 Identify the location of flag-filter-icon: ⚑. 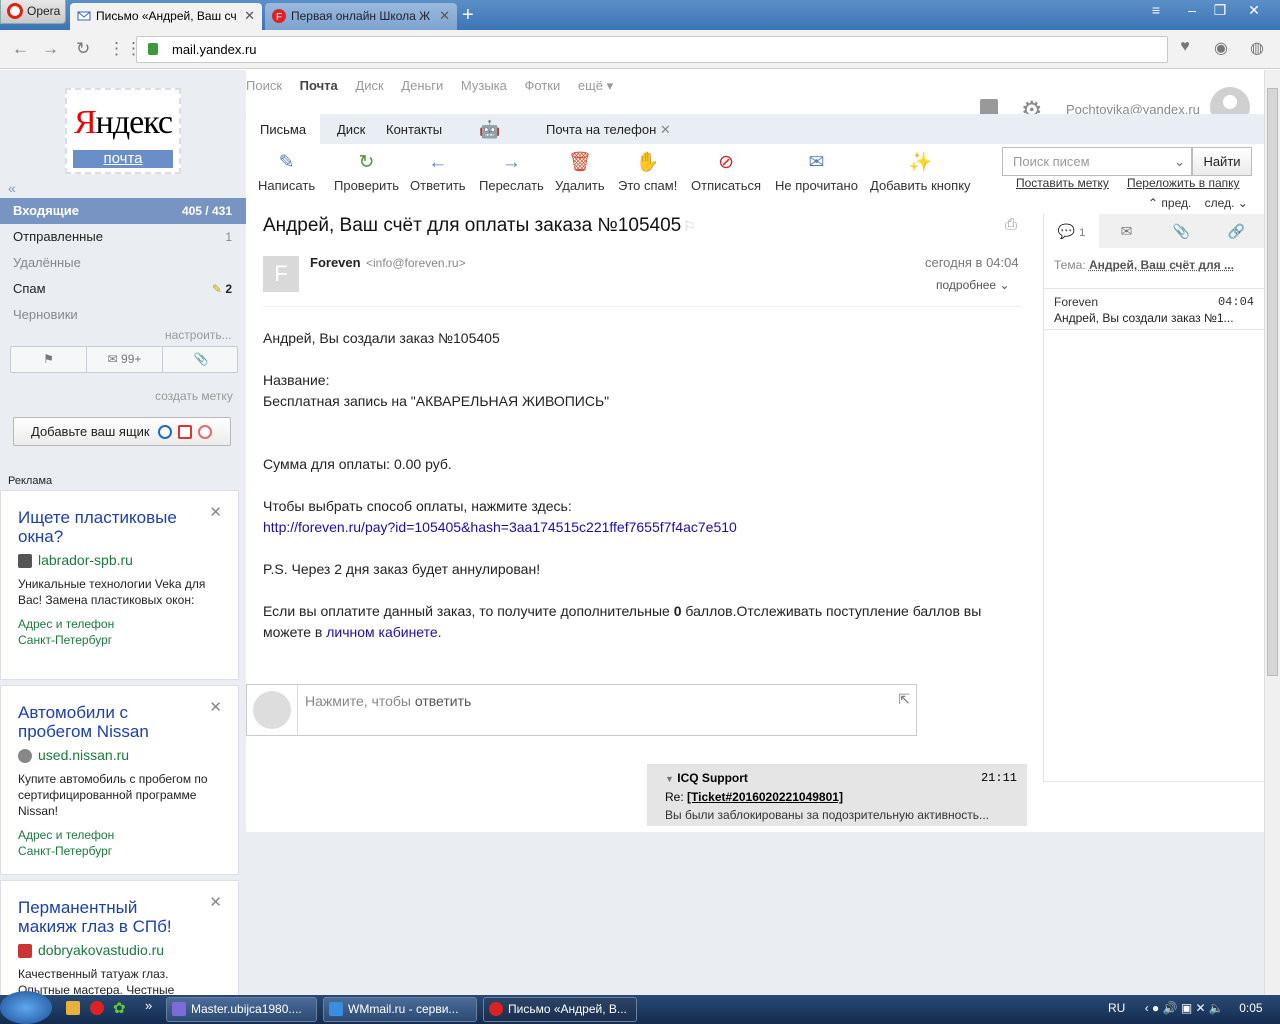
(49, 359).